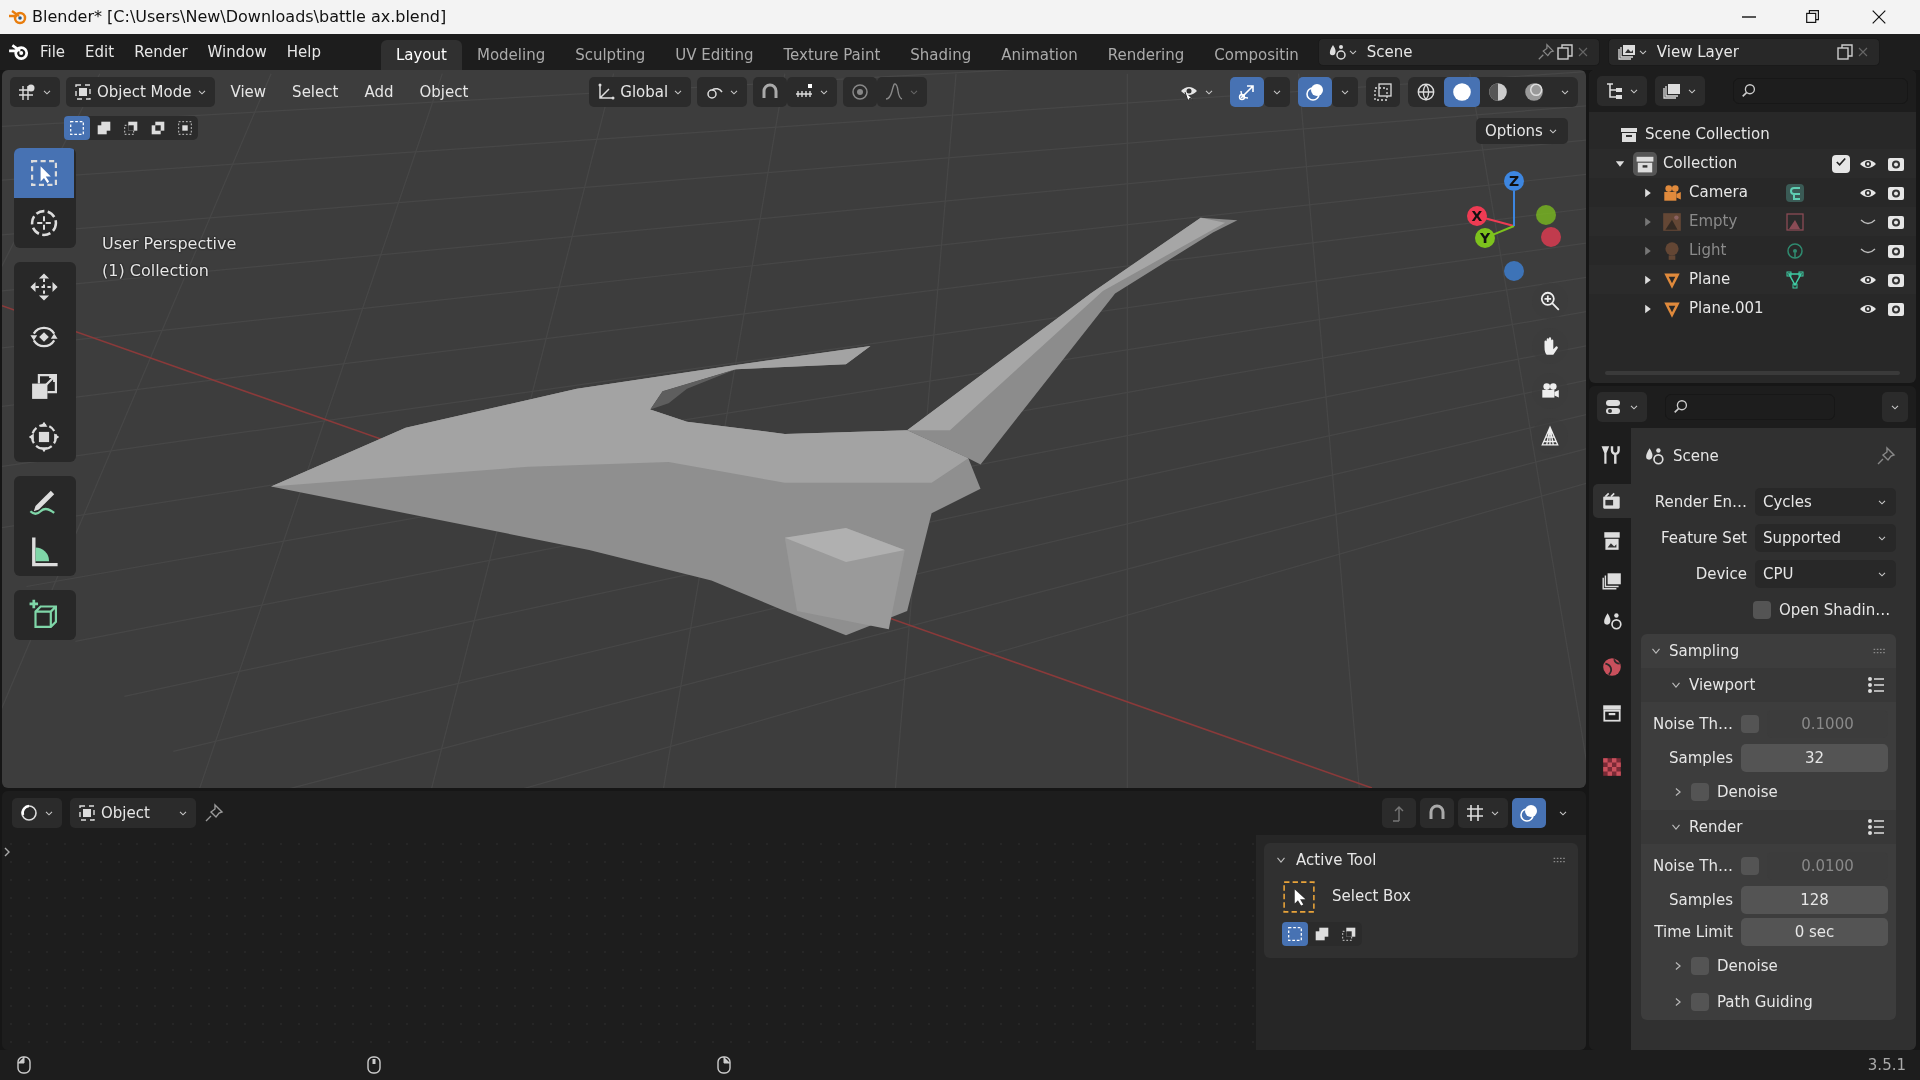  Describe the element at coordinates (444, 92) in the screenshot. I see `menu-item: Object` at that location.